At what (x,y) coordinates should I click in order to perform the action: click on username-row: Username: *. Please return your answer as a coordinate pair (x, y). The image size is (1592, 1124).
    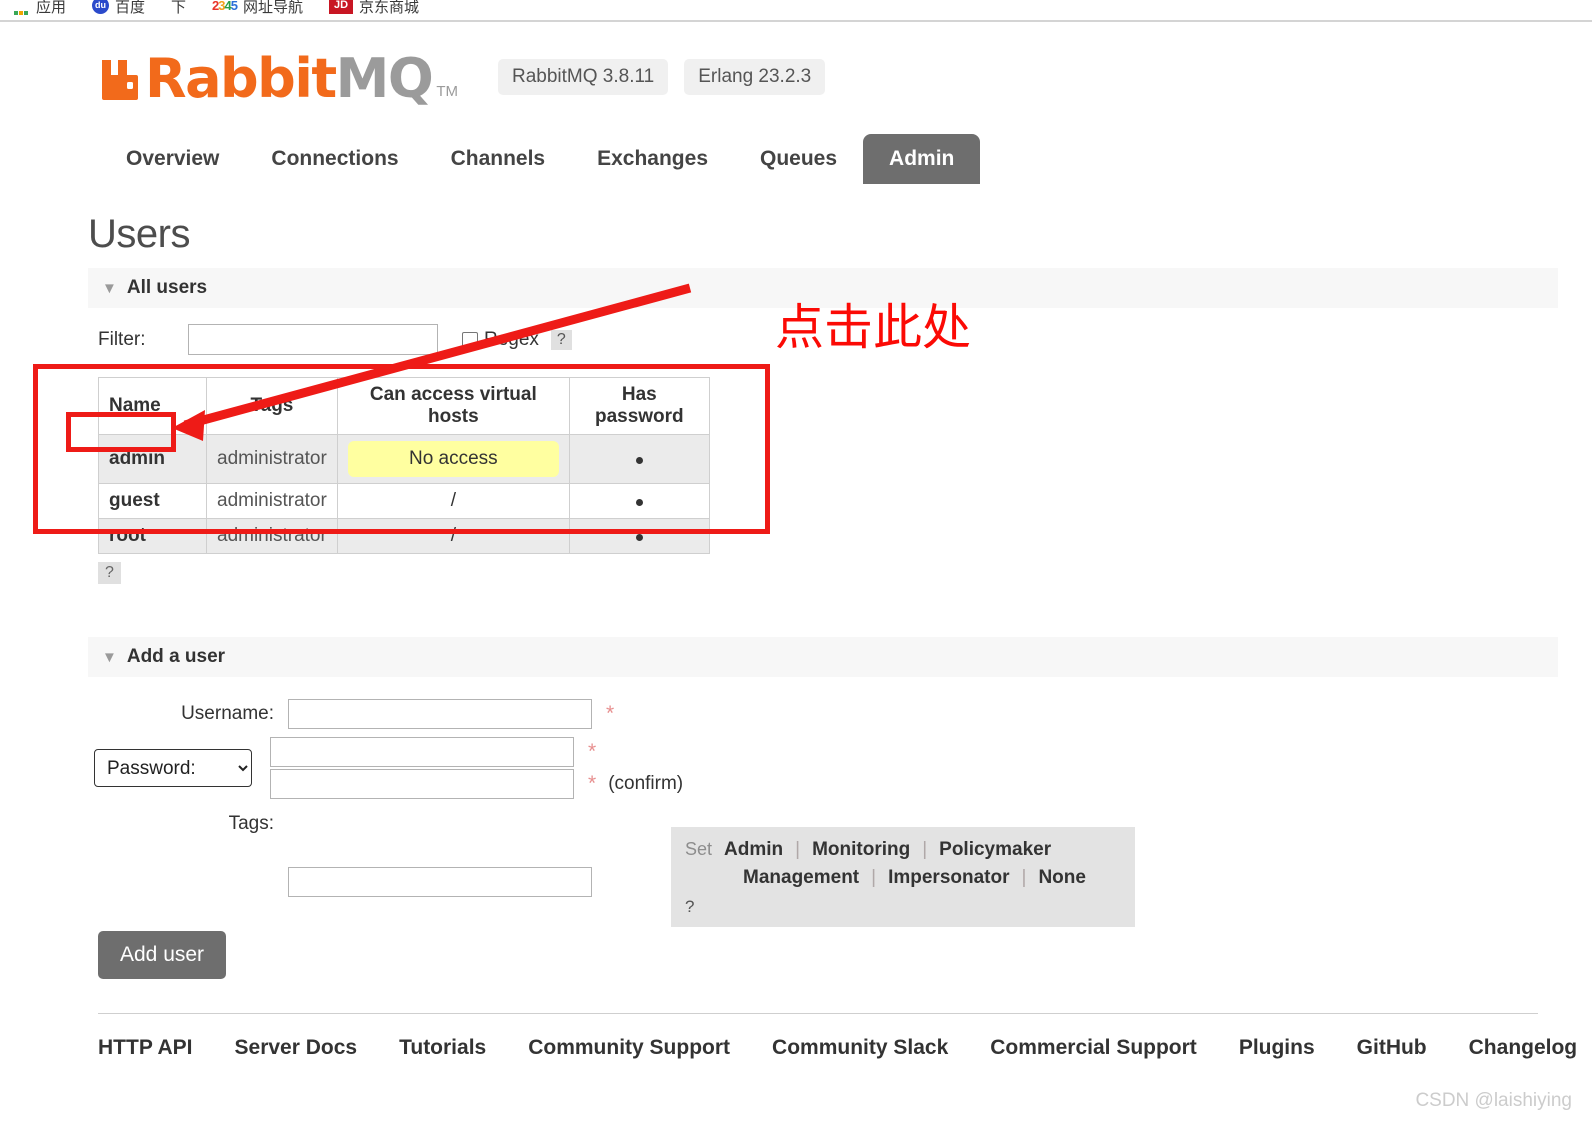
    Looking at the image, I should click on (823, 714).